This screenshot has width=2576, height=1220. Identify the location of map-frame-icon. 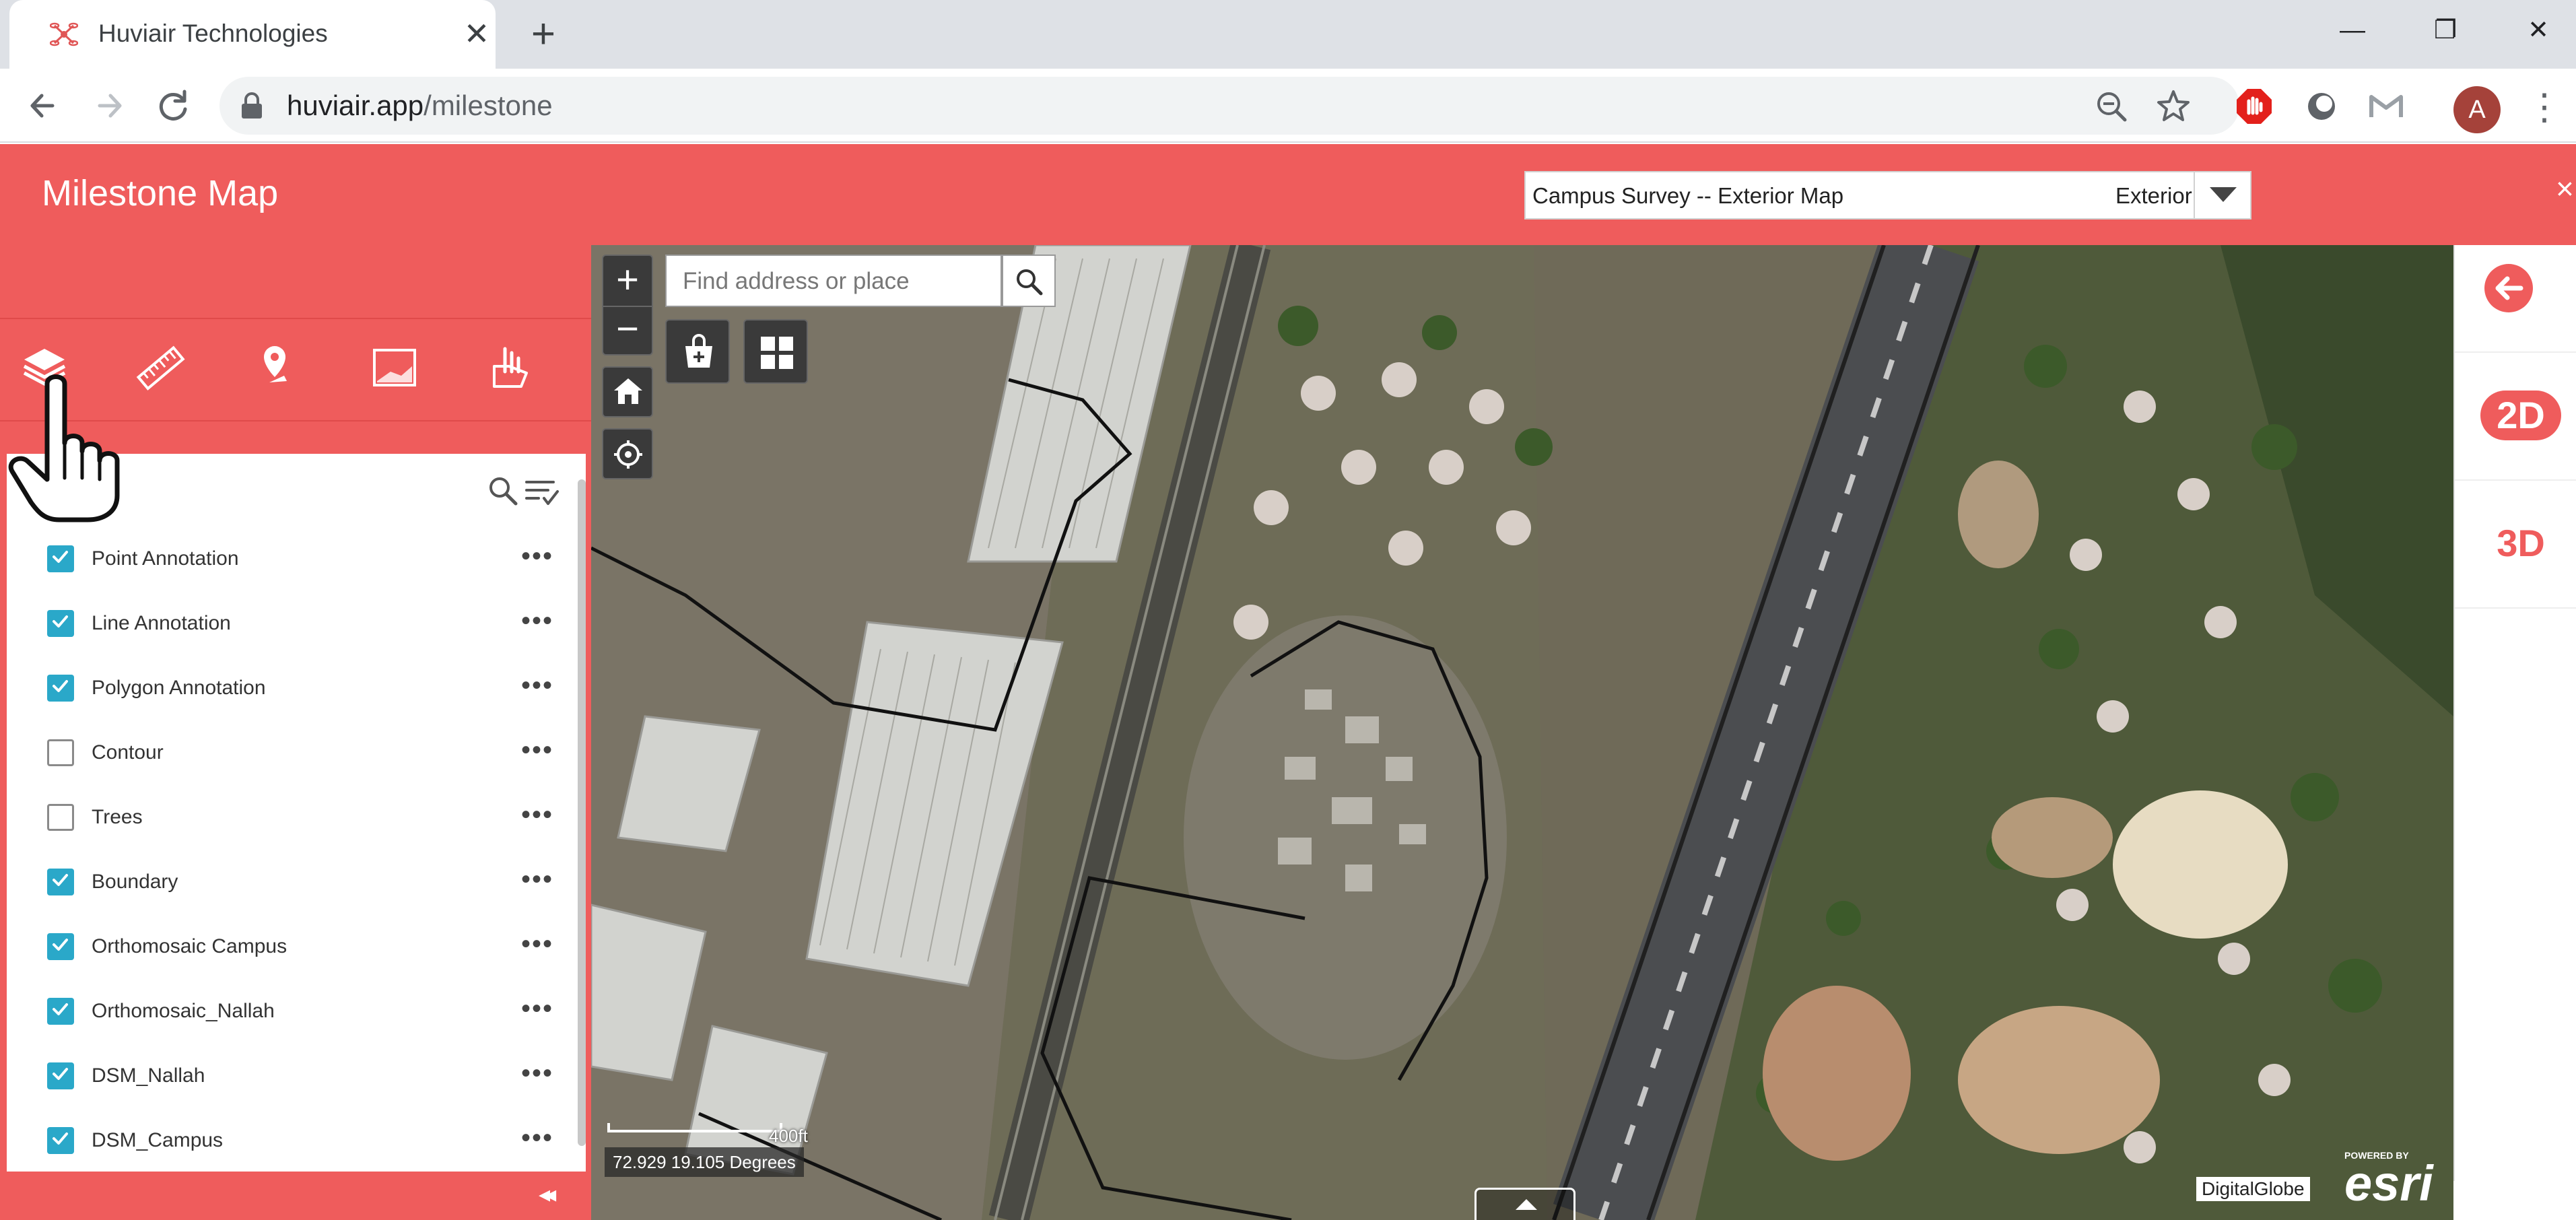
(394, 367).